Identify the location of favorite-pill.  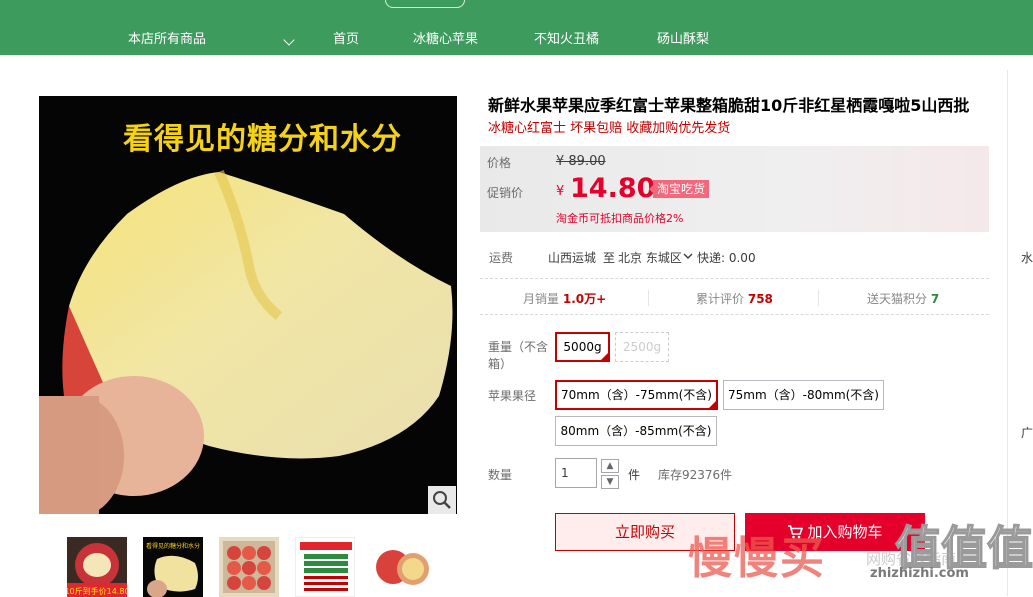
(425, 4).